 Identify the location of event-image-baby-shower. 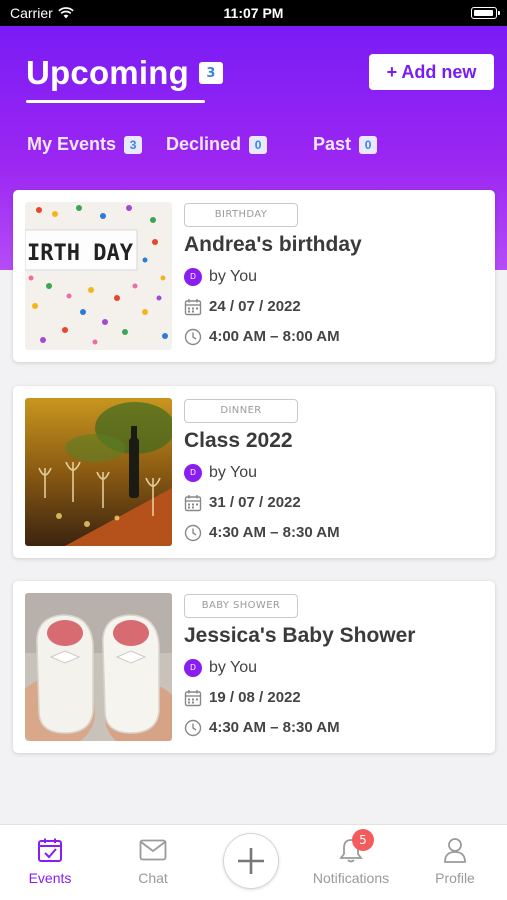
(98, 667).